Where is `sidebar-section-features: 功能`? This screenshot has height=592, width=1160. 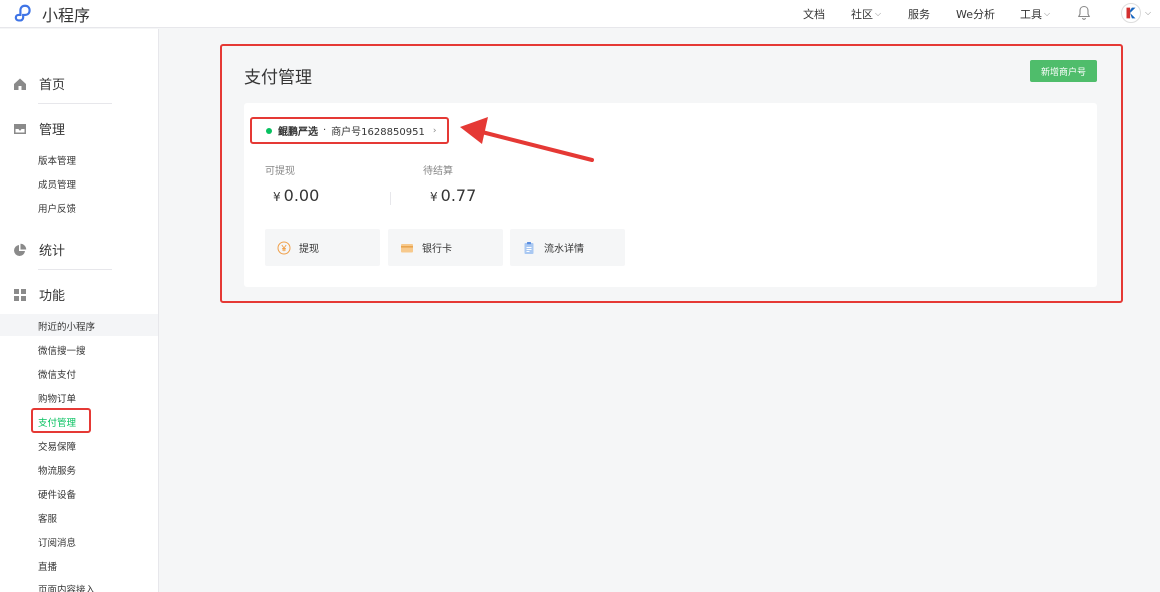
sidebar-section-features: 功能 is located at coordinates (39, 294).